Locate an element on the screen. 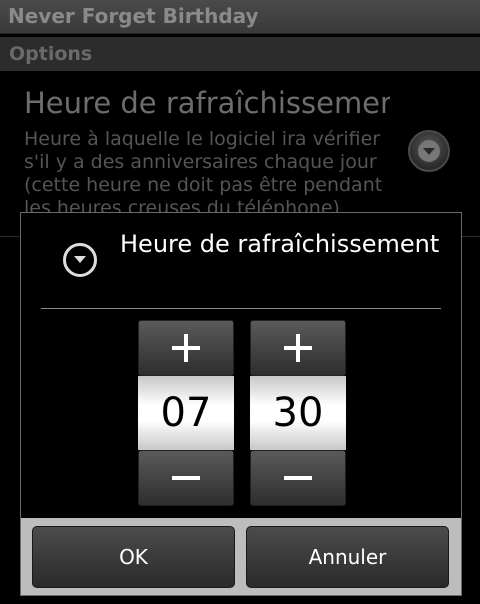  ok-button: OK is located at coordinates (133, 557).